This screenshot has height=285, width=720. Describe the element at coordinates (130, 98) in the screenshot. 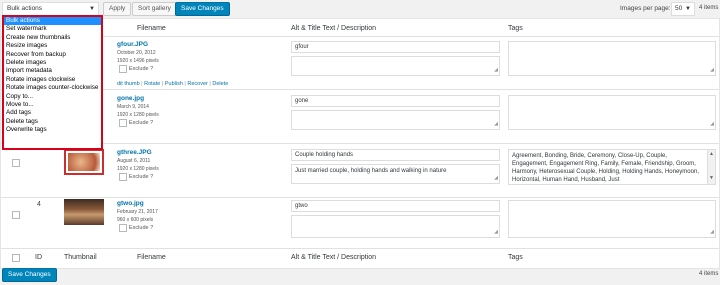

I see `filename-link: gone.jpg` at that location.